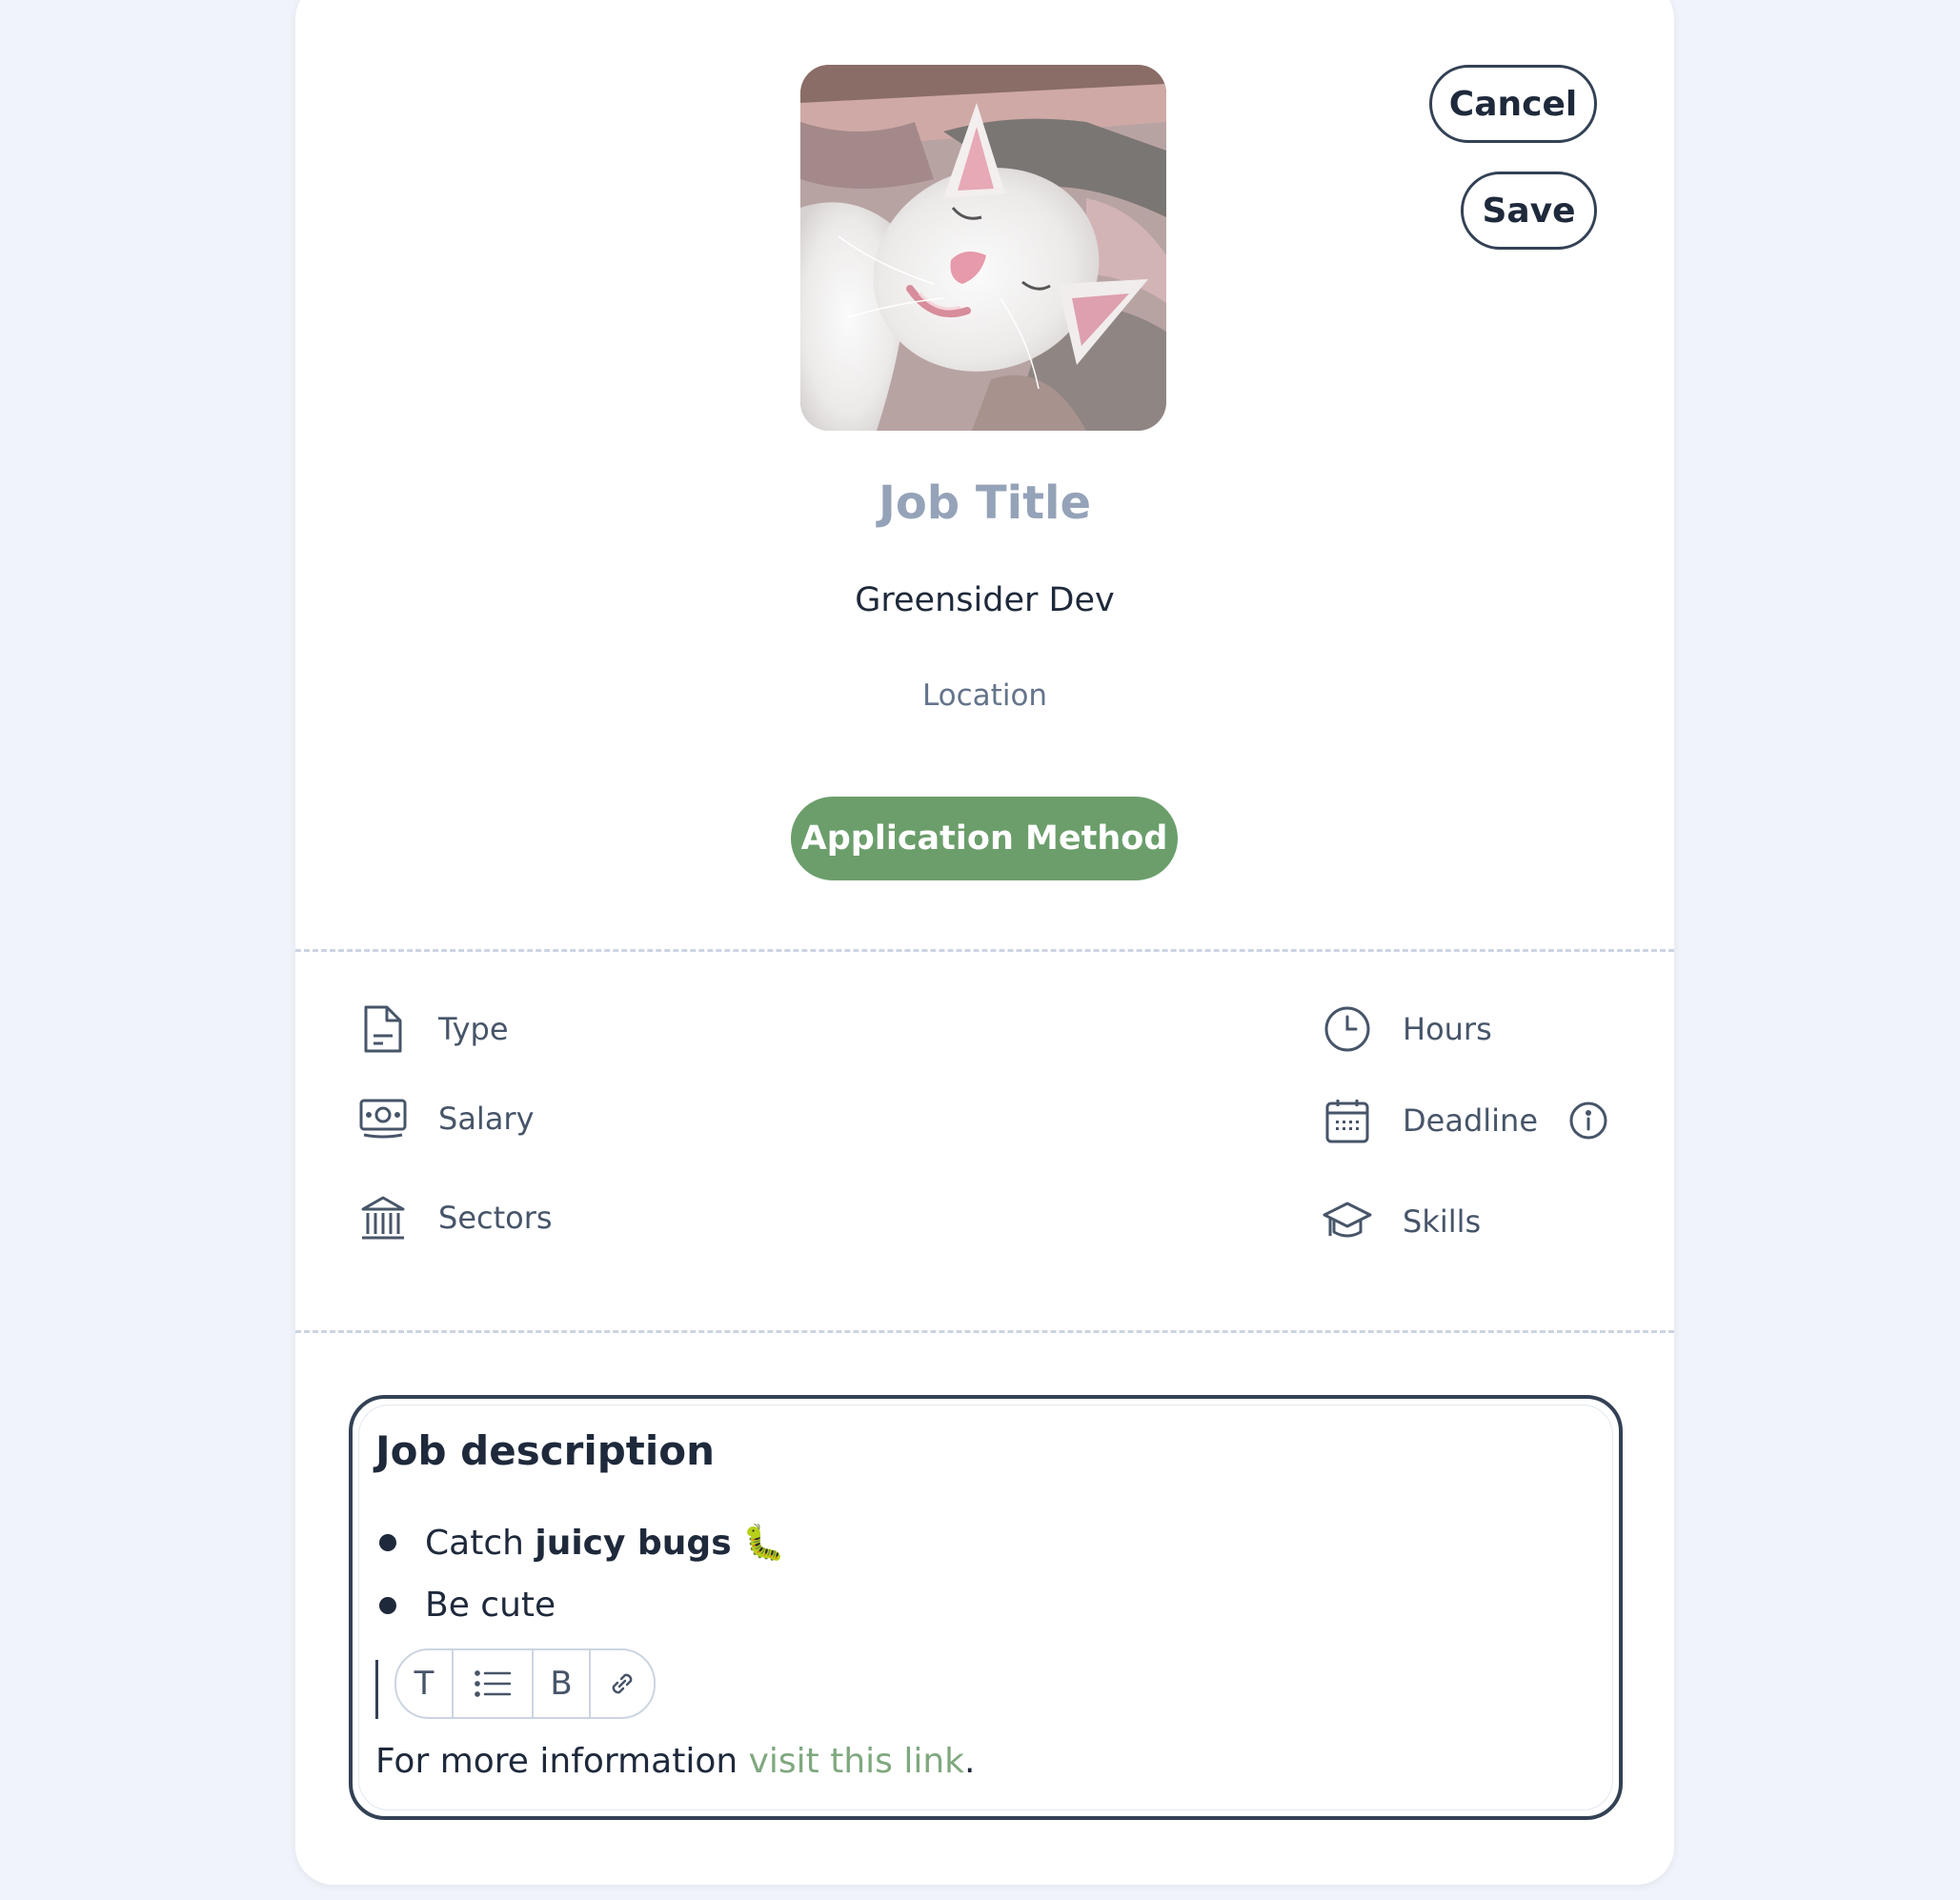 This screenshot has height=1900, width=1960. I want to click on description-heading: Job description, so click(545, 1450).